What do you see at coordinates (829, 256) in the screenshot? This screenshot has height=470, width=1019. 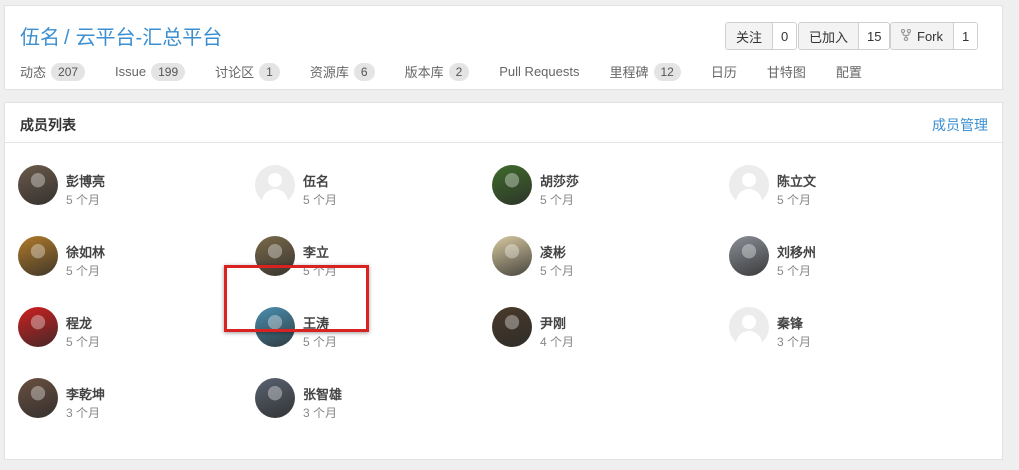 I see `member-item: 刘移州 5 个月` at bounding box center [829, 256].